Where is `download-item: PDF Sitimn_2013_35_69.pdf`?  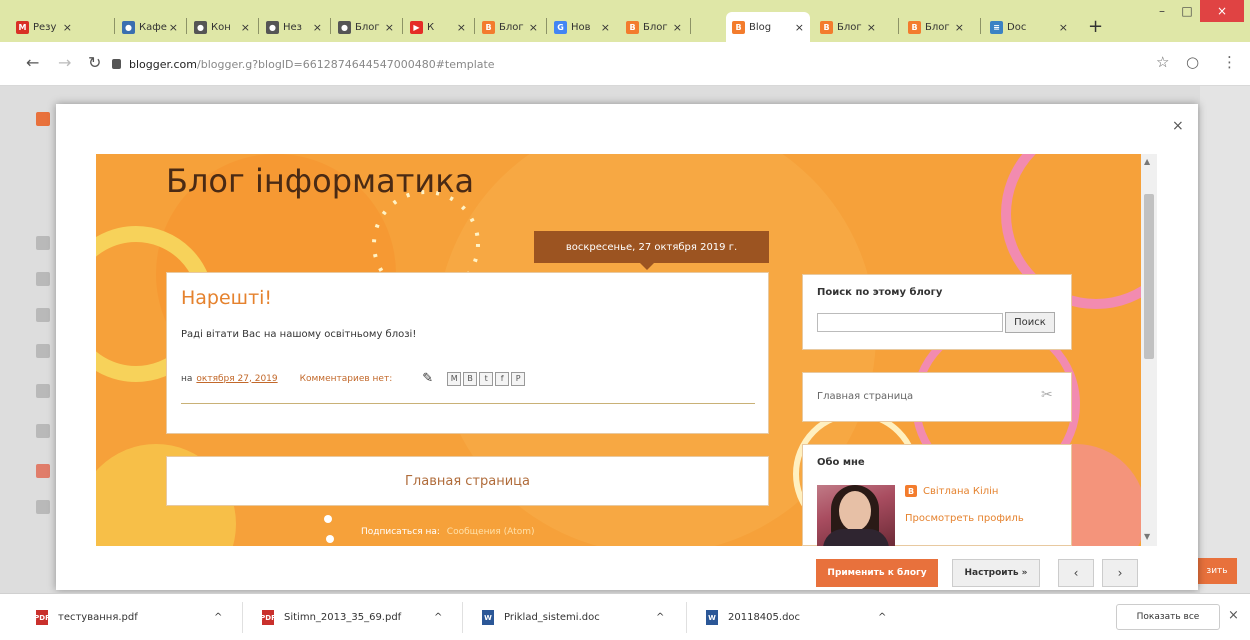 download-item: PDF Sitimn_2013_35_69.pdf is located at coordinates (331, 617).